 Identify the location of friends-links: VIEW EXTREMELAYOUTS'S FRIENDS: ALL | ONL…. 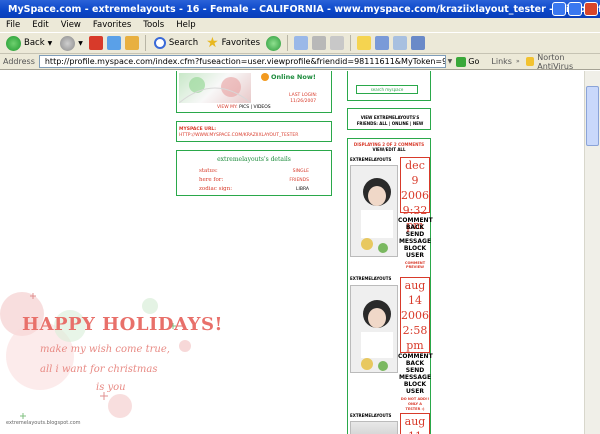
(390, 121).